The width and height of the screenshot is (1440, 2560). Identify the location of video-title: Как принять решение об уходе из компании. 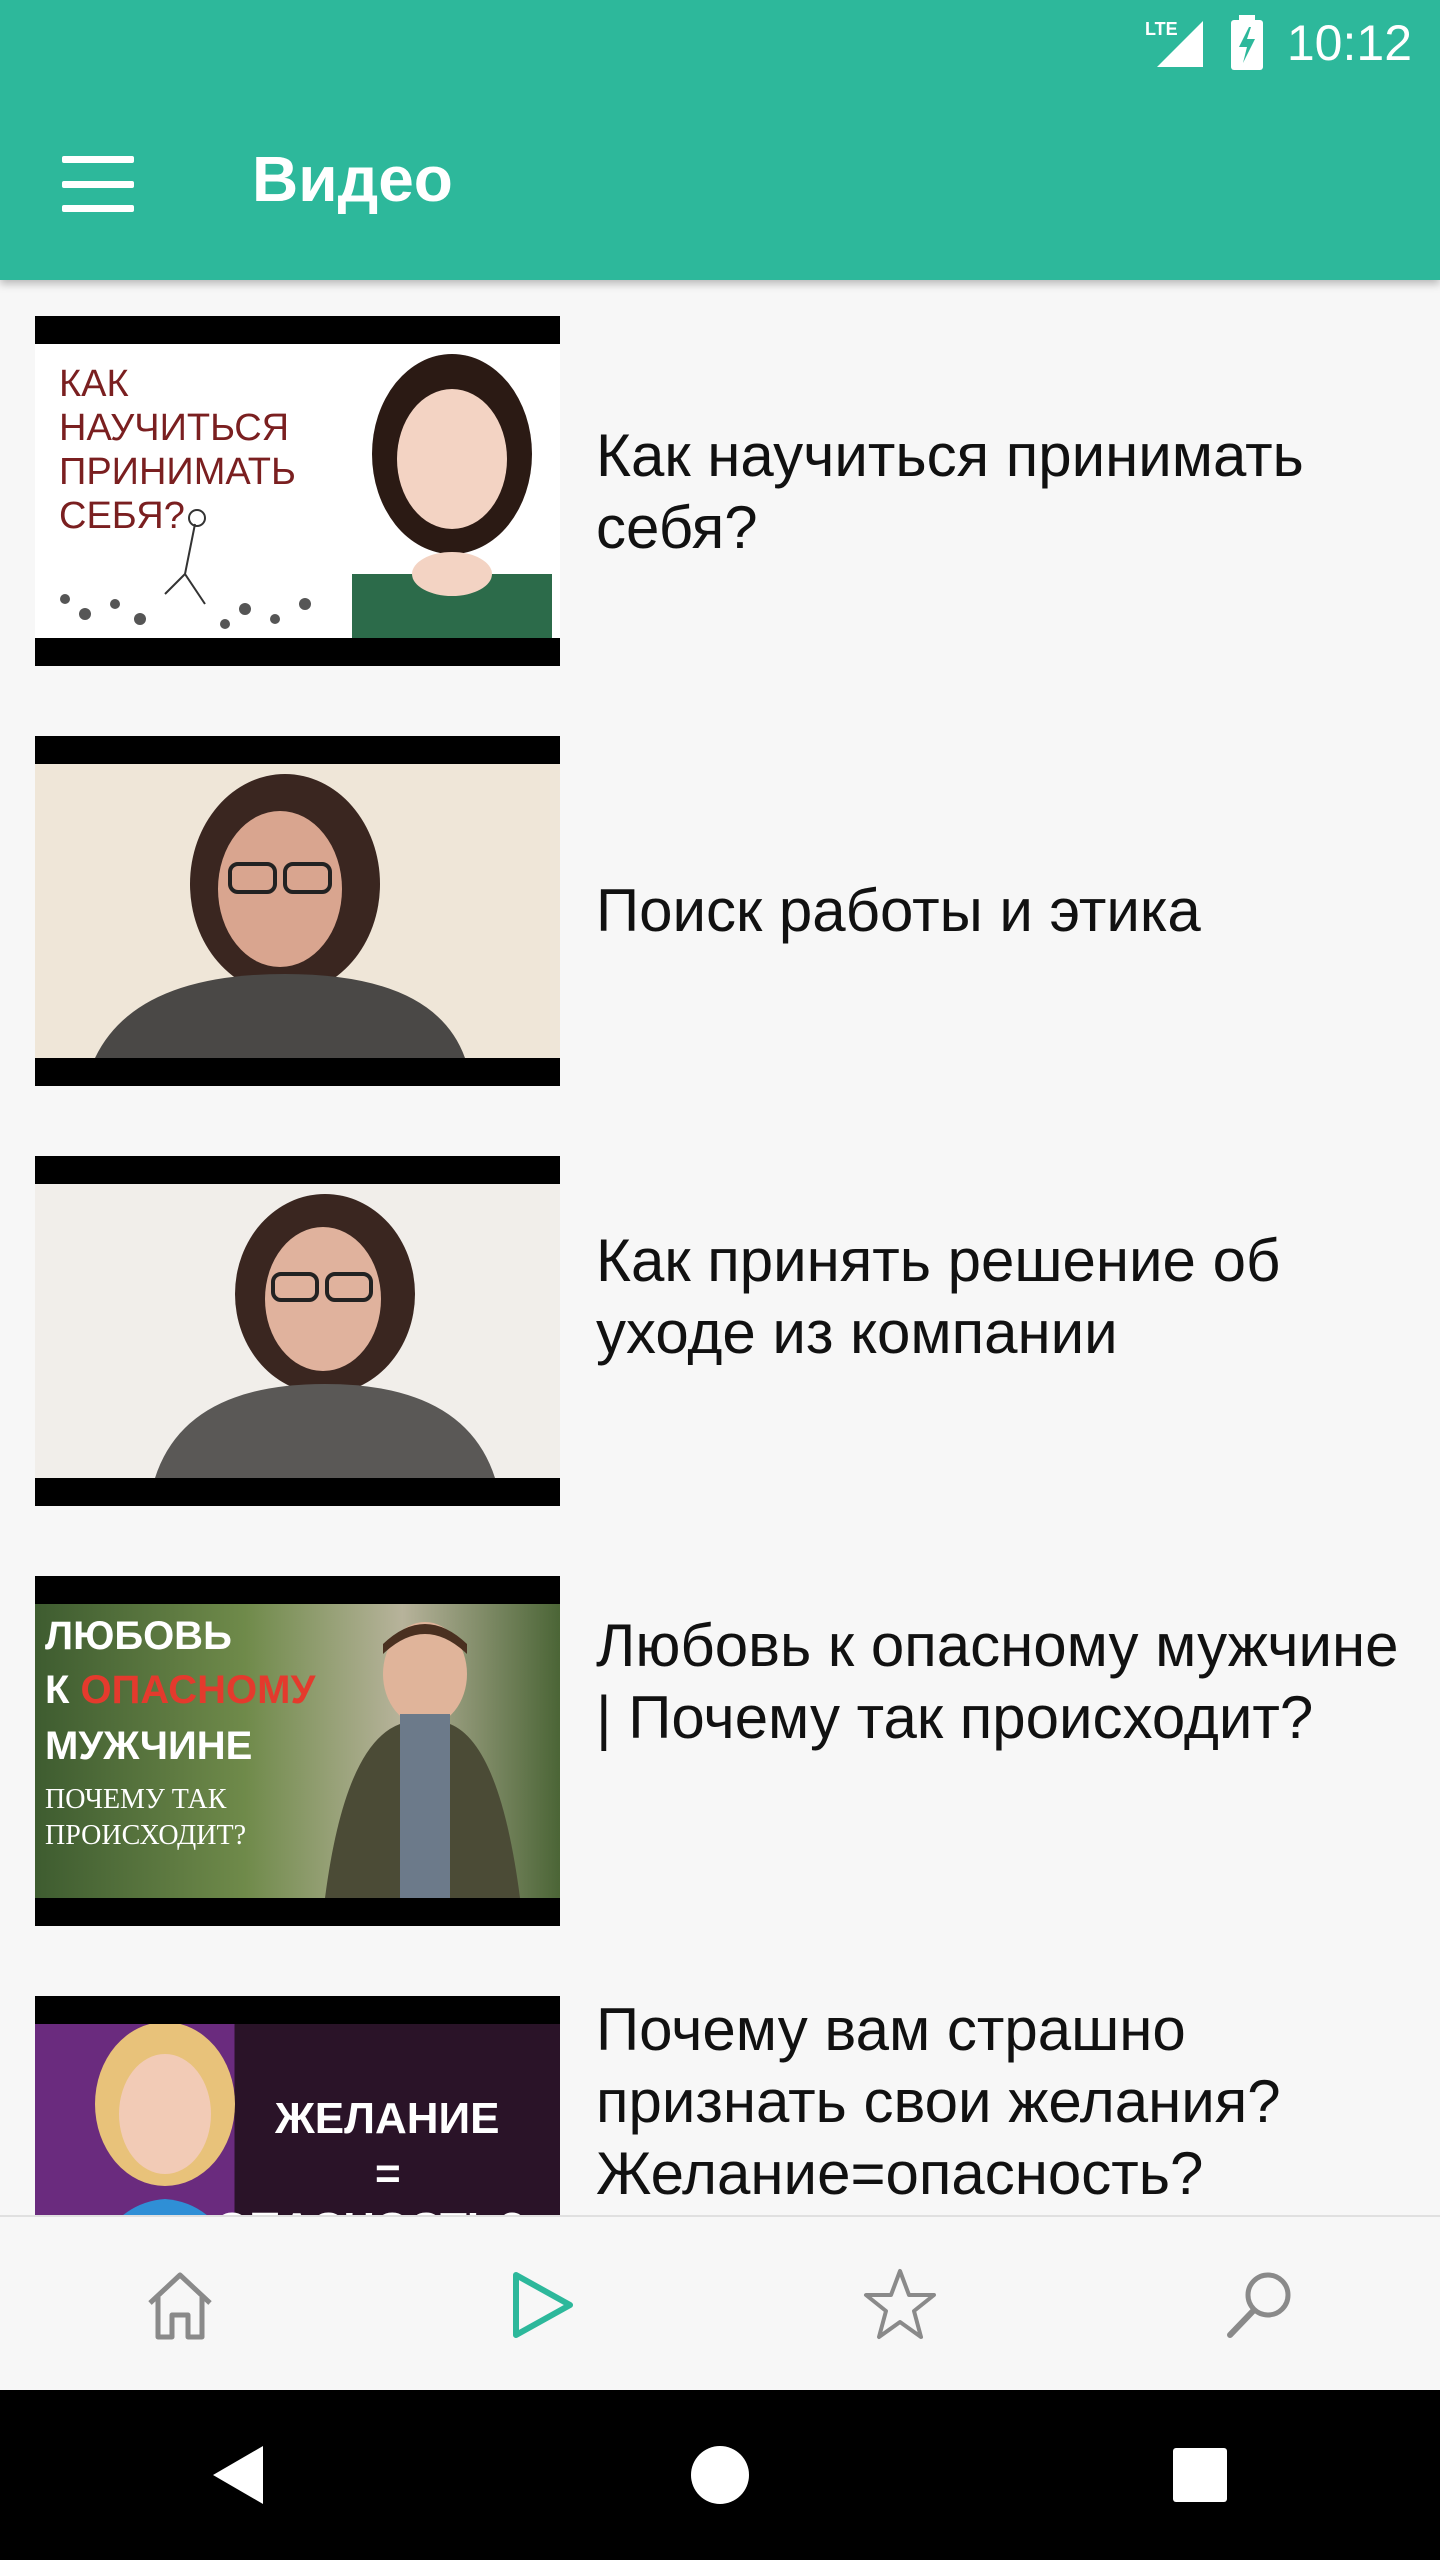
(938, 1296).